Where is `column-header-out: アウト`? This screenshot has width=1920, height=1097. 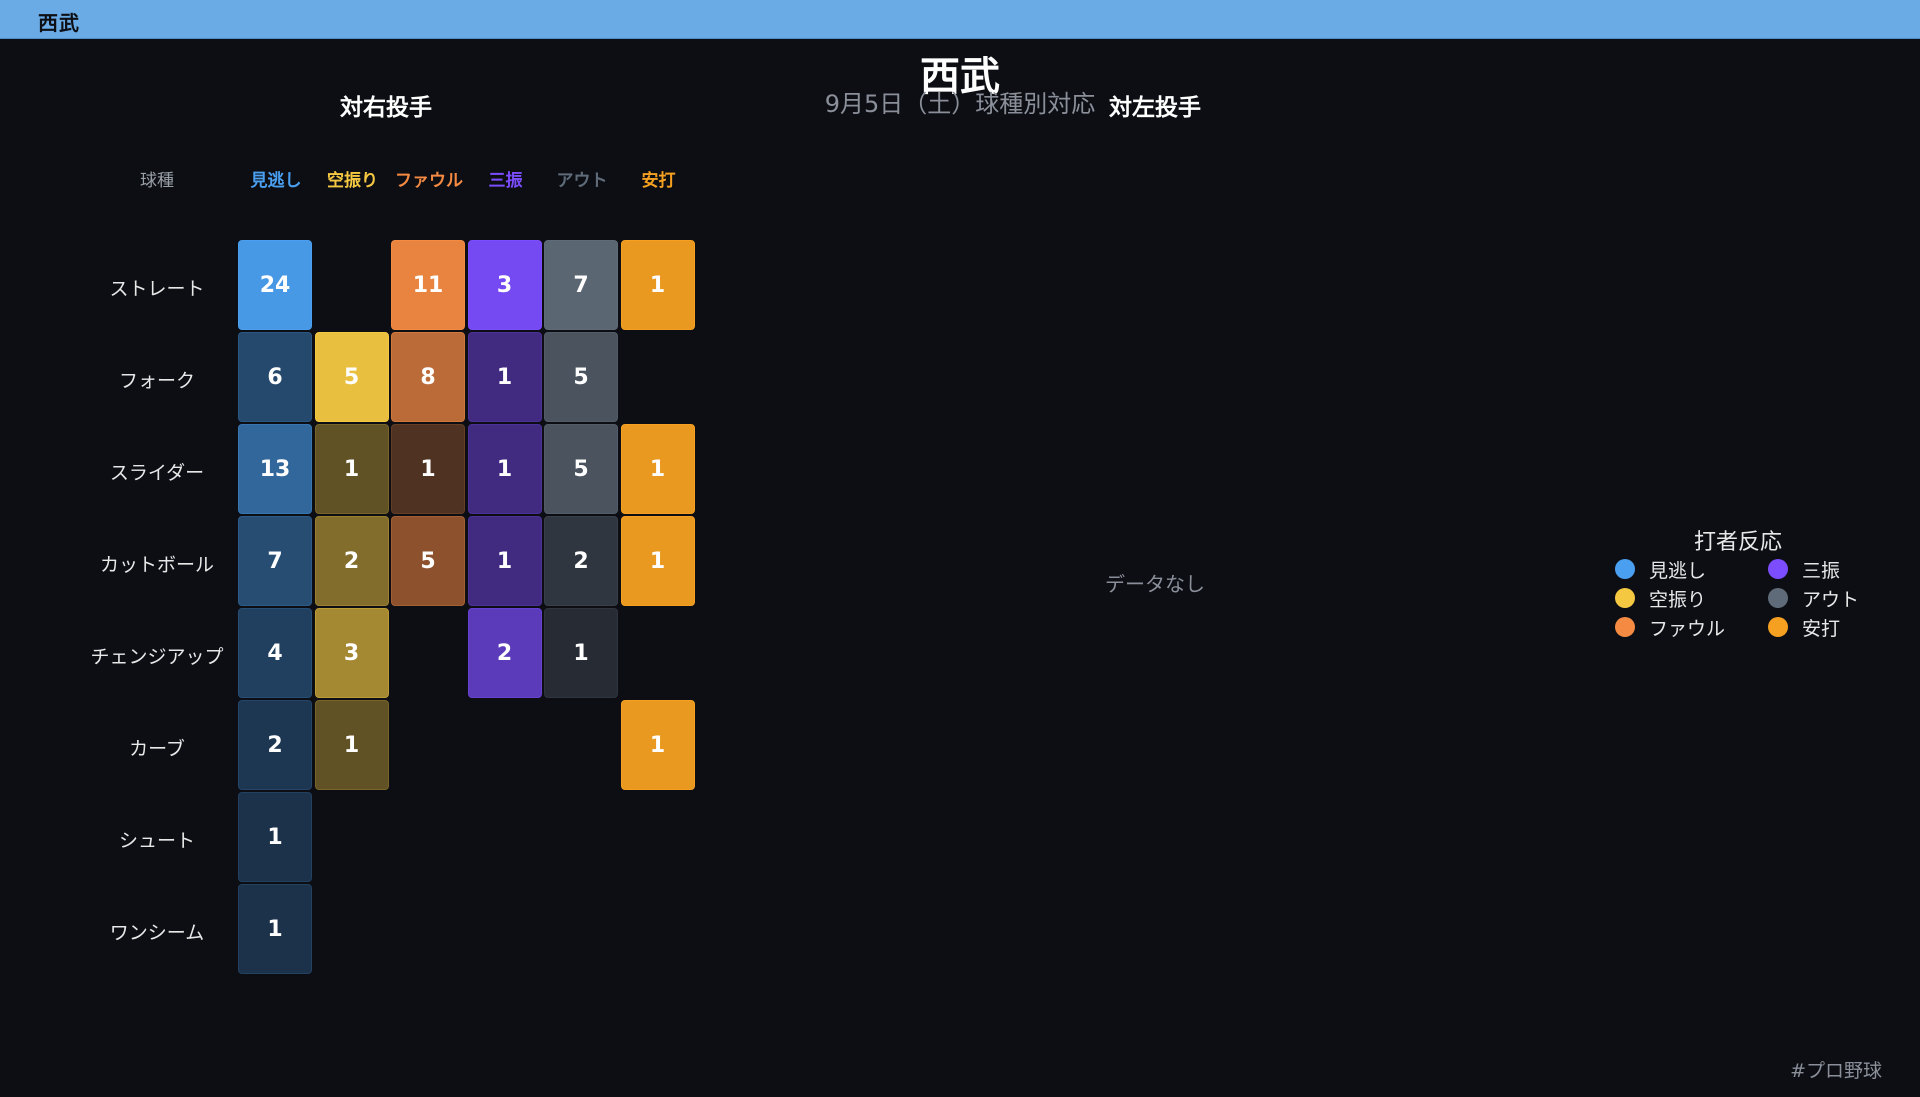
column-header-out: アウト is located at coordinates (582, 181).